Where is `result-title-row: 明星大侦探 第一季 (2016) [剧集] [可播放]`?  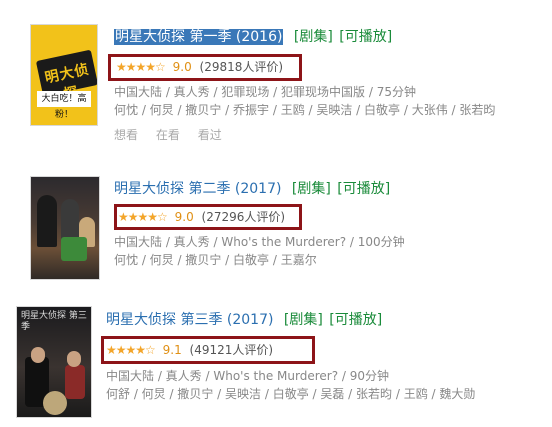
result-title-row: 明星大侦探 第一季 (2016) [剧集] [可播放] is located at coordinates (253, 37).